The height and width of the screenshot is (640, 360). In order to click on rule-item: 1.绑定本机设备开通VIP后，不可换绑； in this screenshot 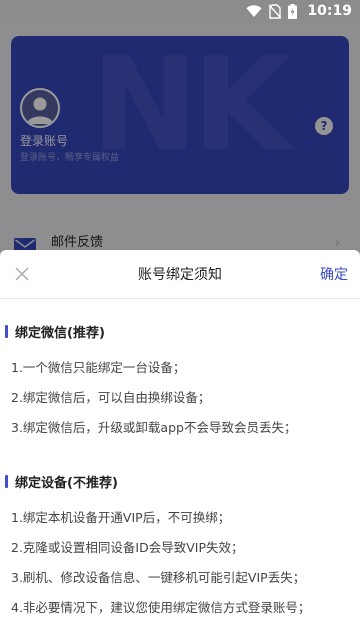, I will do `click(121, 517)`.